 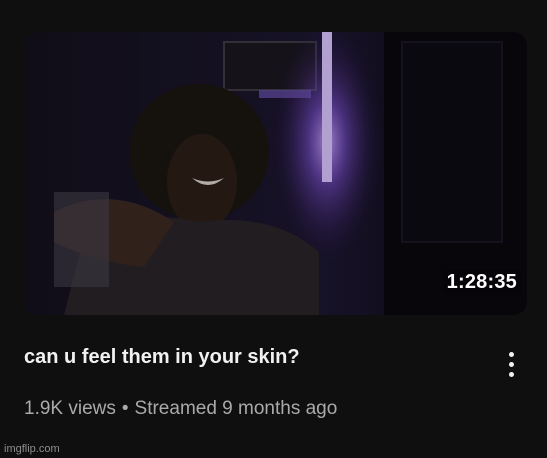 I want to click on stream-date: Streamed 9 months ago, so click(x=236, y=408).